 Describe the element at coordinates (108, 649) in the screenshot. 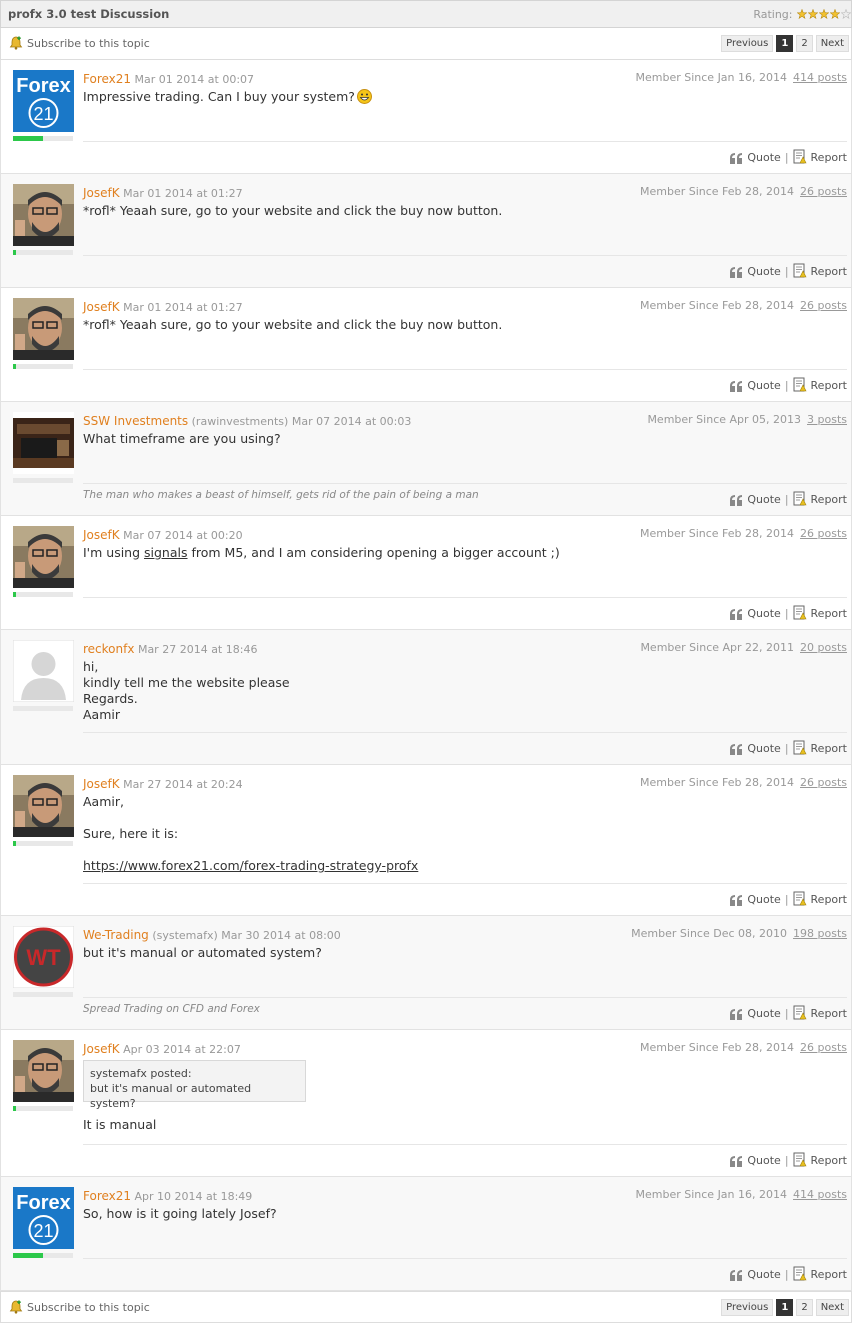

I see `author-link: reckonfx` at that location.